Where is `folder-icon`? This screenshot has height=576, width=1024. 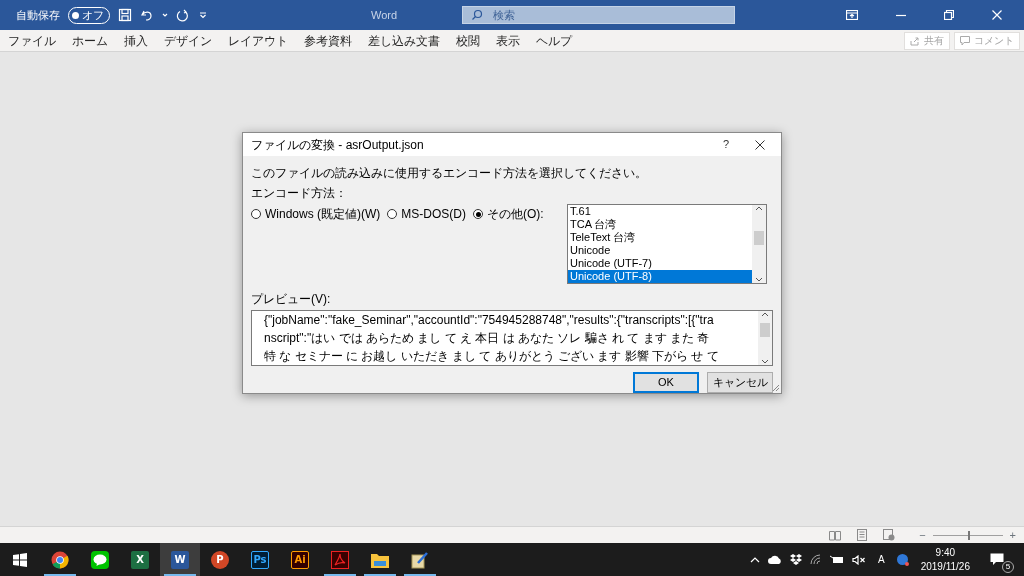
folder-icon is located at coordinates (380, 559).